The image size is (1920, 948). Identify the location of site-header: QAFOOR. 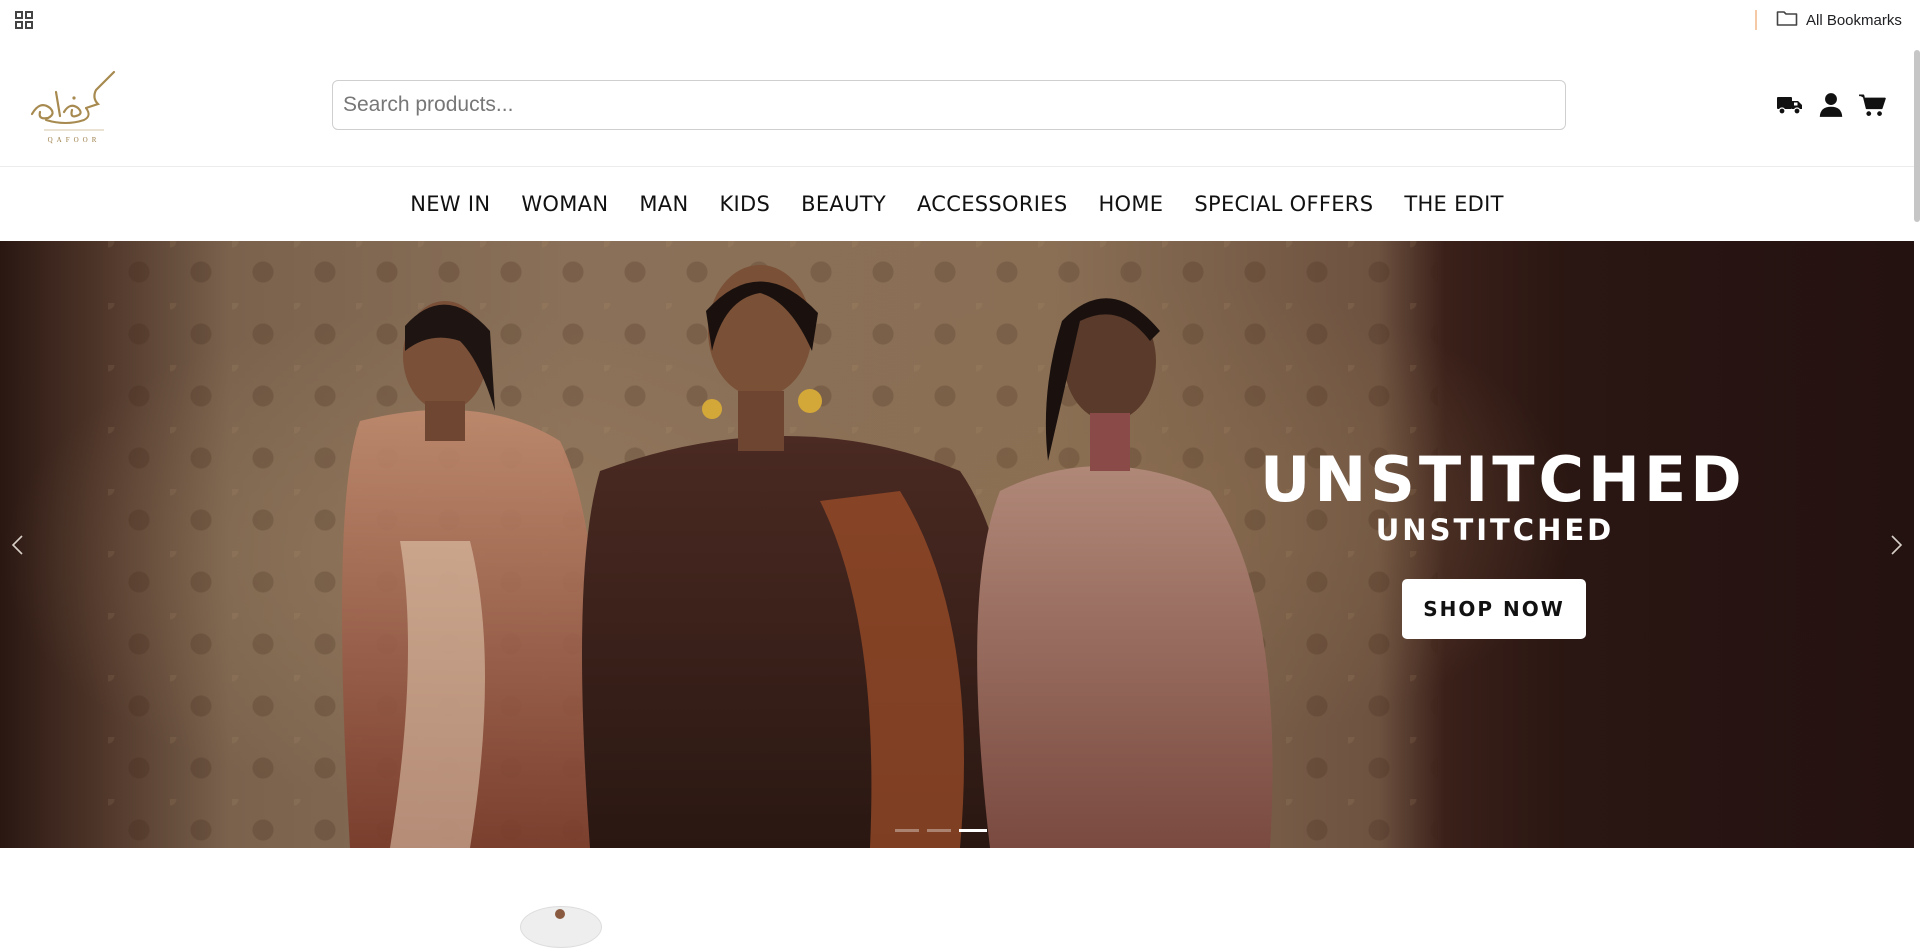
(957, 103).